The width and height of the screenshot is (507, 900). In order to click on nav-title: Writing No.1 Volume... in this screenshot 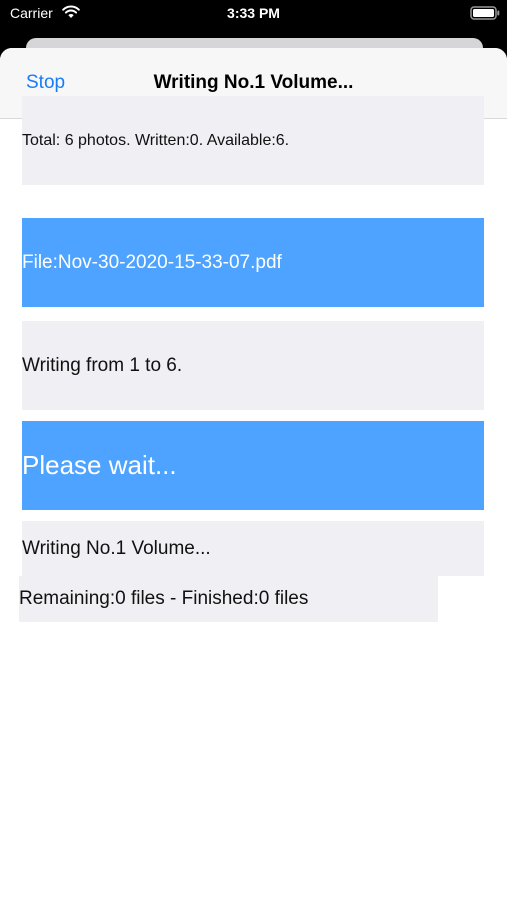, I will do `click(253, 82)`.